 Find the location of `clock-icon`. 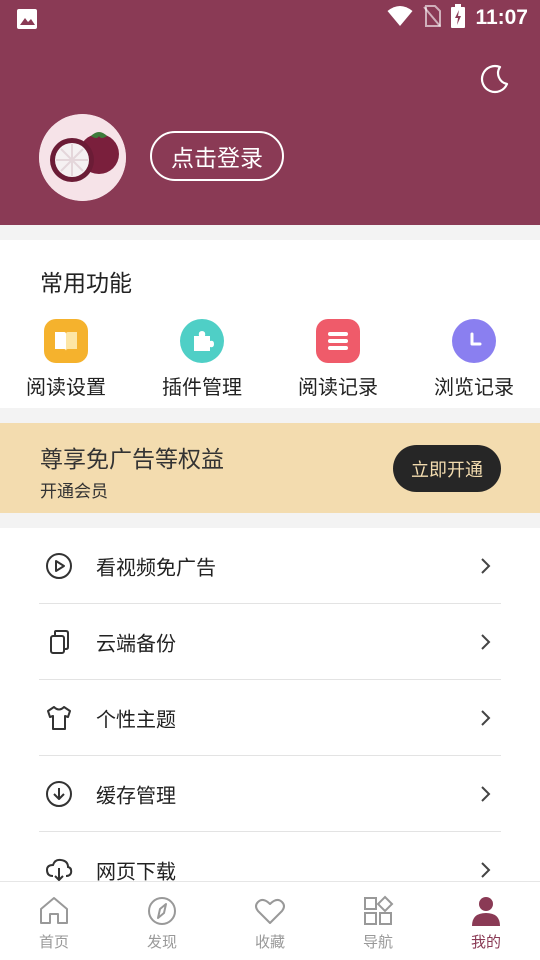

clock-icon is located at coordinates (474, 341).